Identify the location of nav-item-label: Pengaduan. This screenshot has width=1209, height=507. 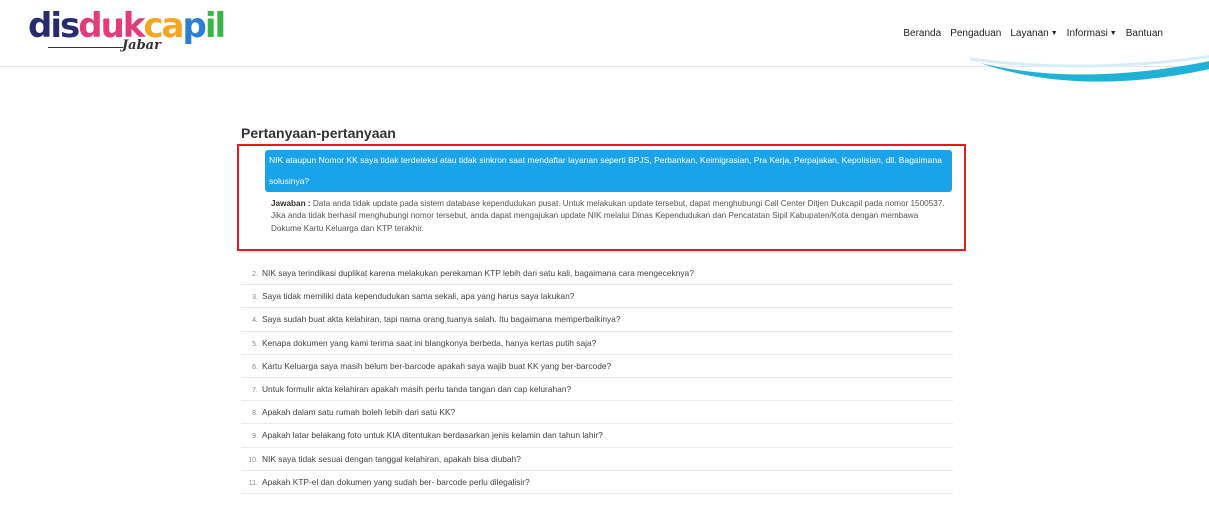
(976, 33).